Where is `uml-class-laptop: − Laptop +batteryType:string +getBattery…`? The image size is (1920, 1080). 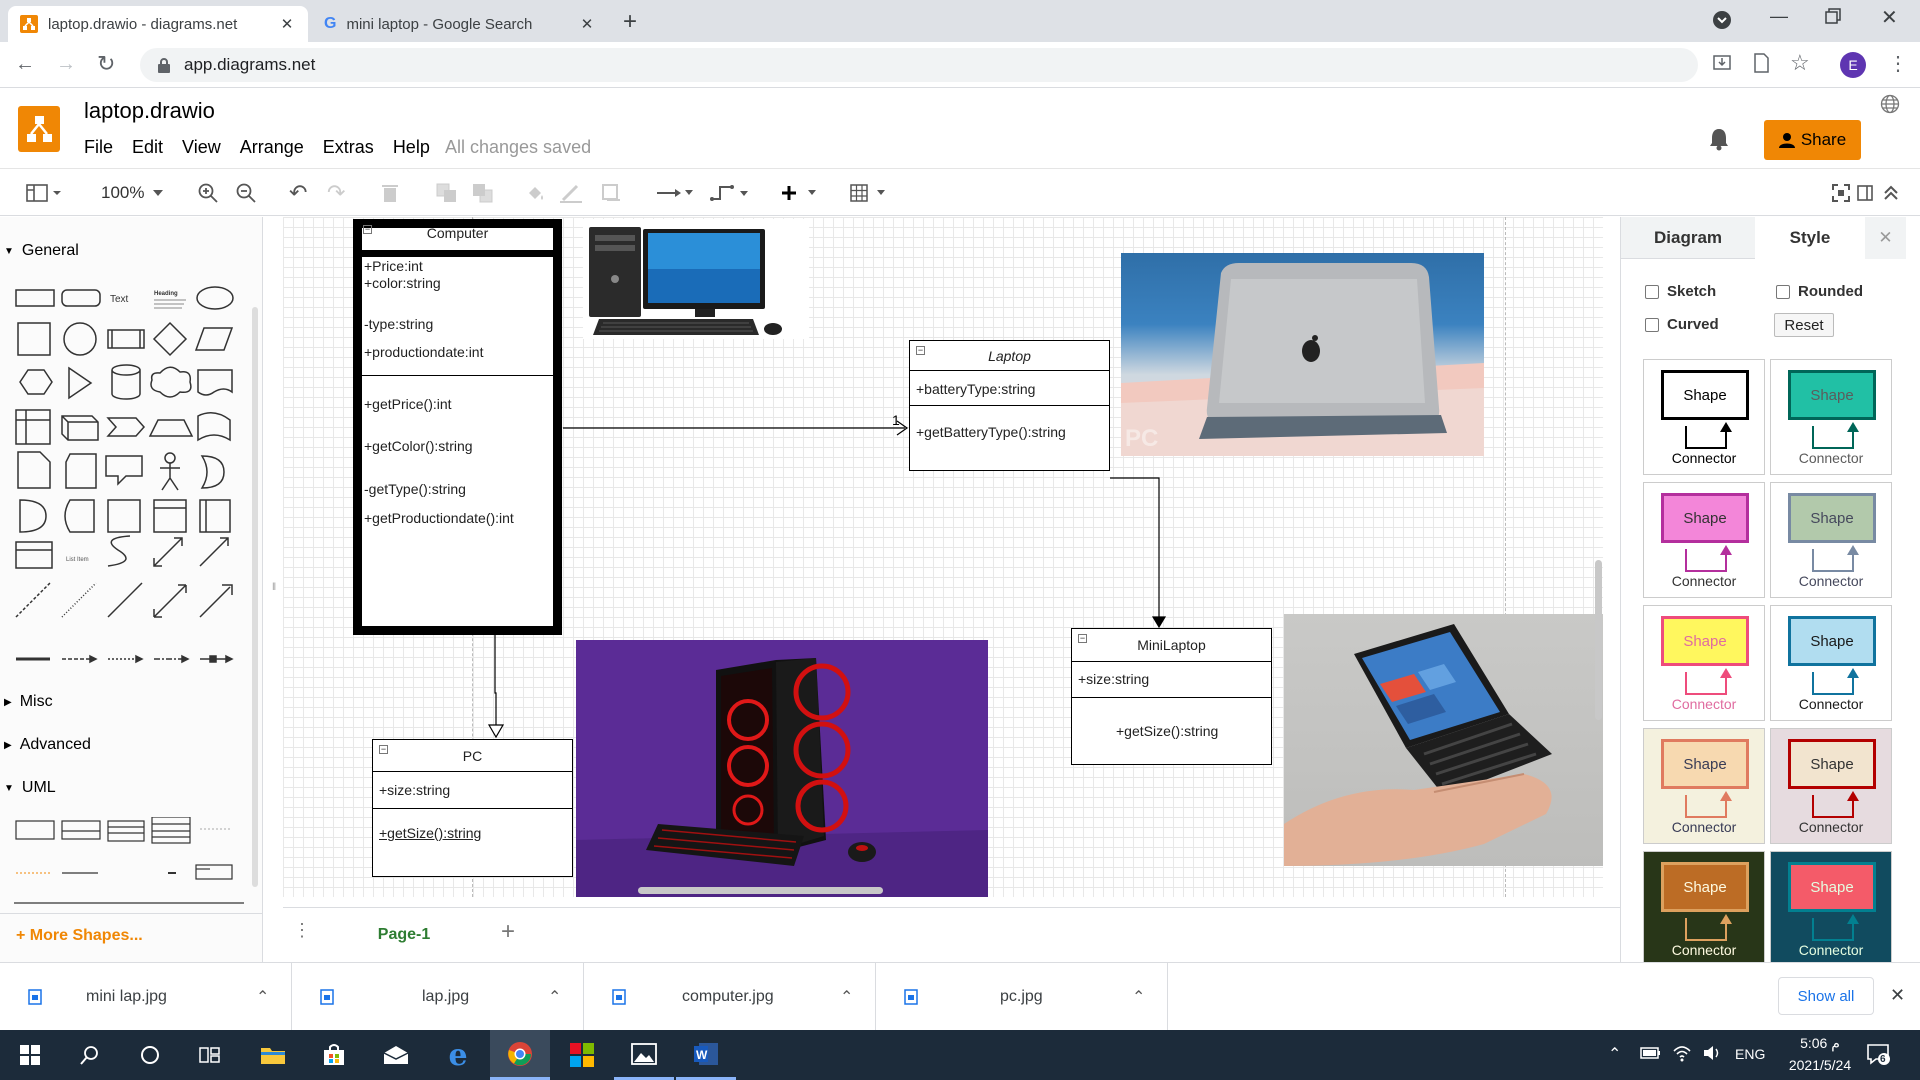 uml-class-laptop: − Laptop +batteryType:string +getBattery… is located at coordinates (1009, 405).